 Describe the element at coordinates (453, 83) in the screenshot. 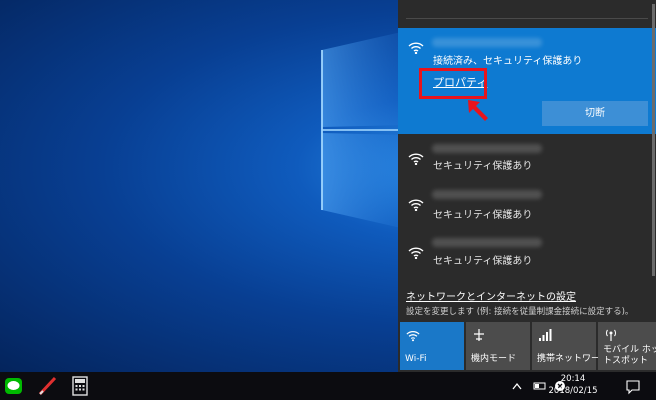

I see `highlight-box` at that location.